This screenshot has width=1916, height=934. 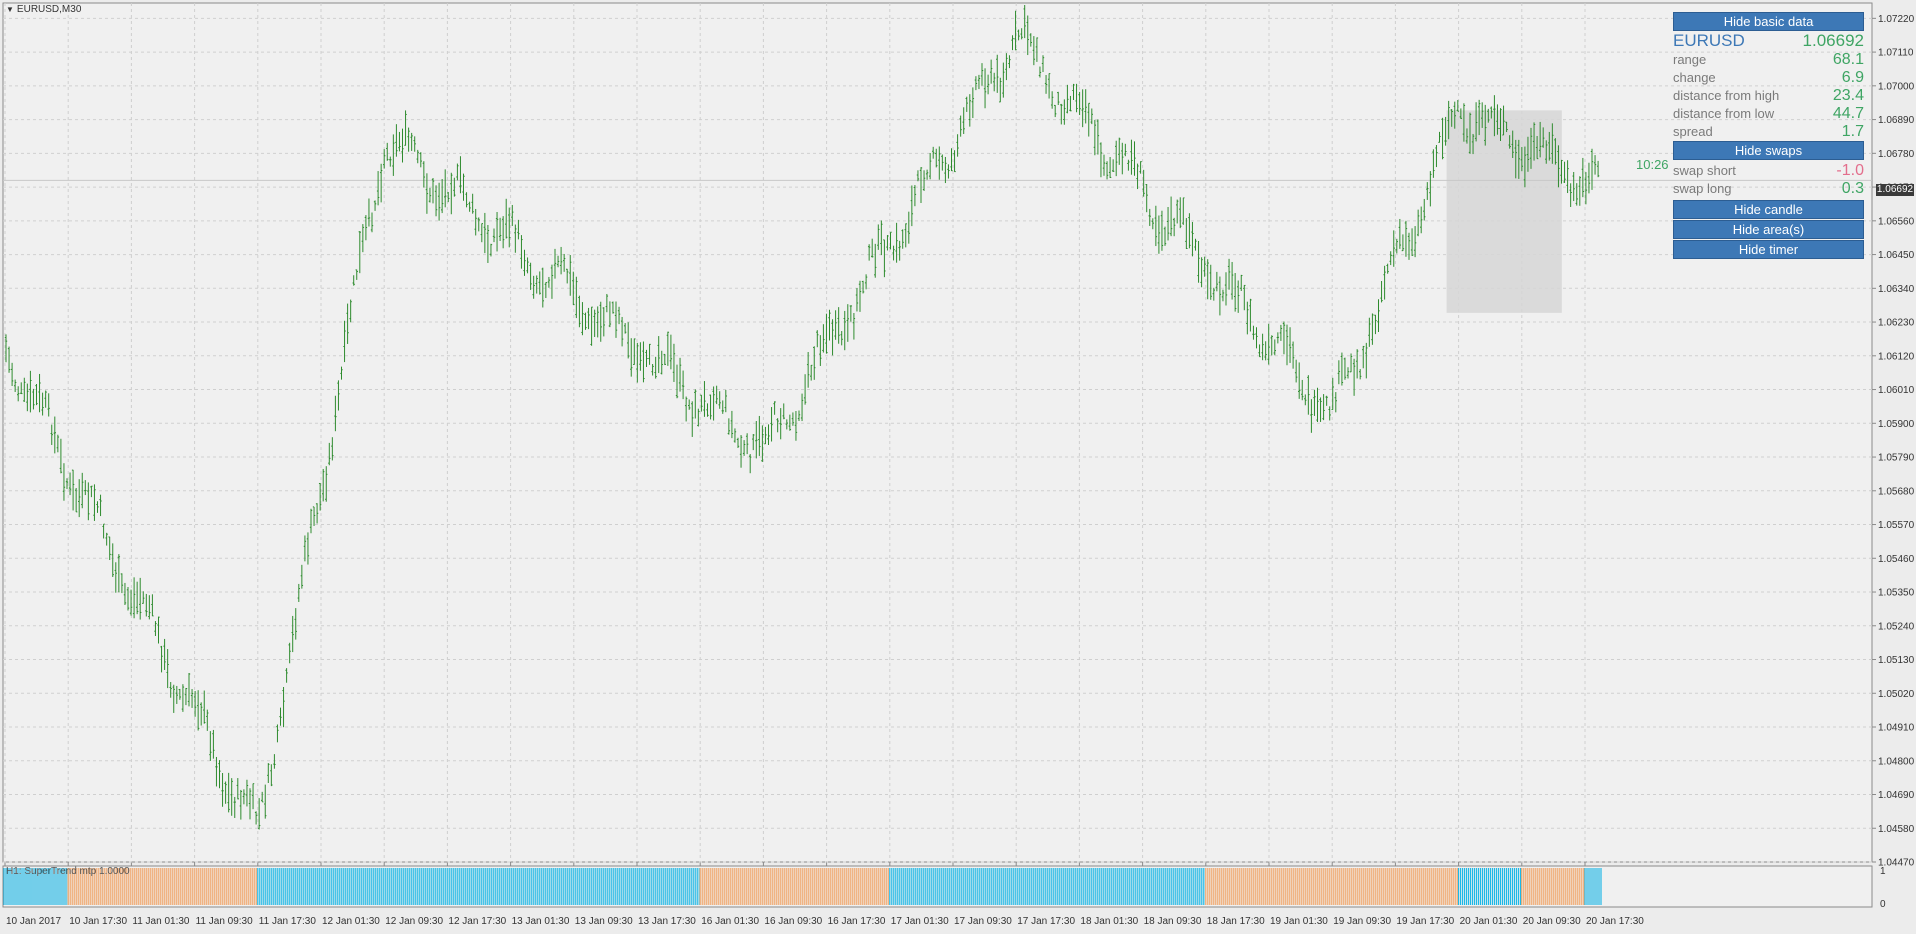 I want to click on swap-short-row: swap short -1.0, so click(x=1768, y=171).